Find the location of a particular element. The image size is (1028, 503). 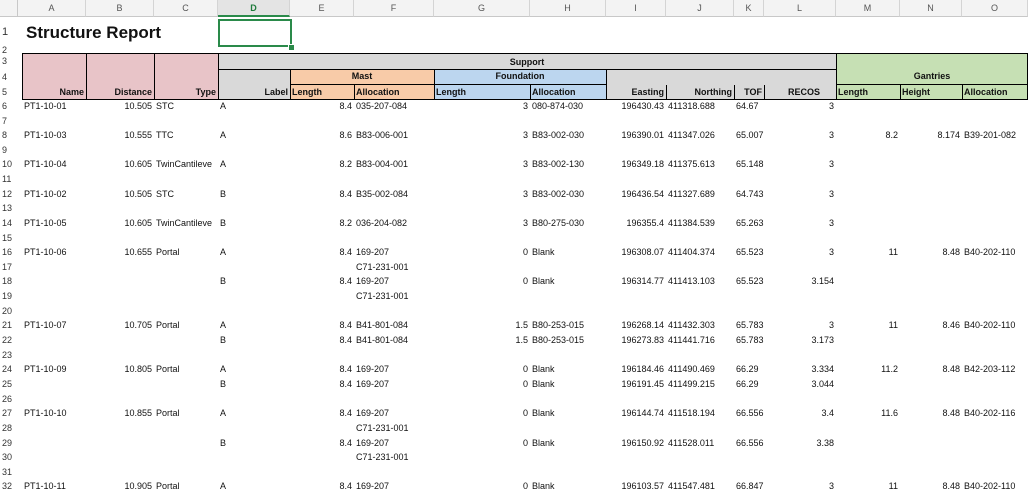

cell-fa-row-8: B83-002-030 is located at coordinates (568, 135).